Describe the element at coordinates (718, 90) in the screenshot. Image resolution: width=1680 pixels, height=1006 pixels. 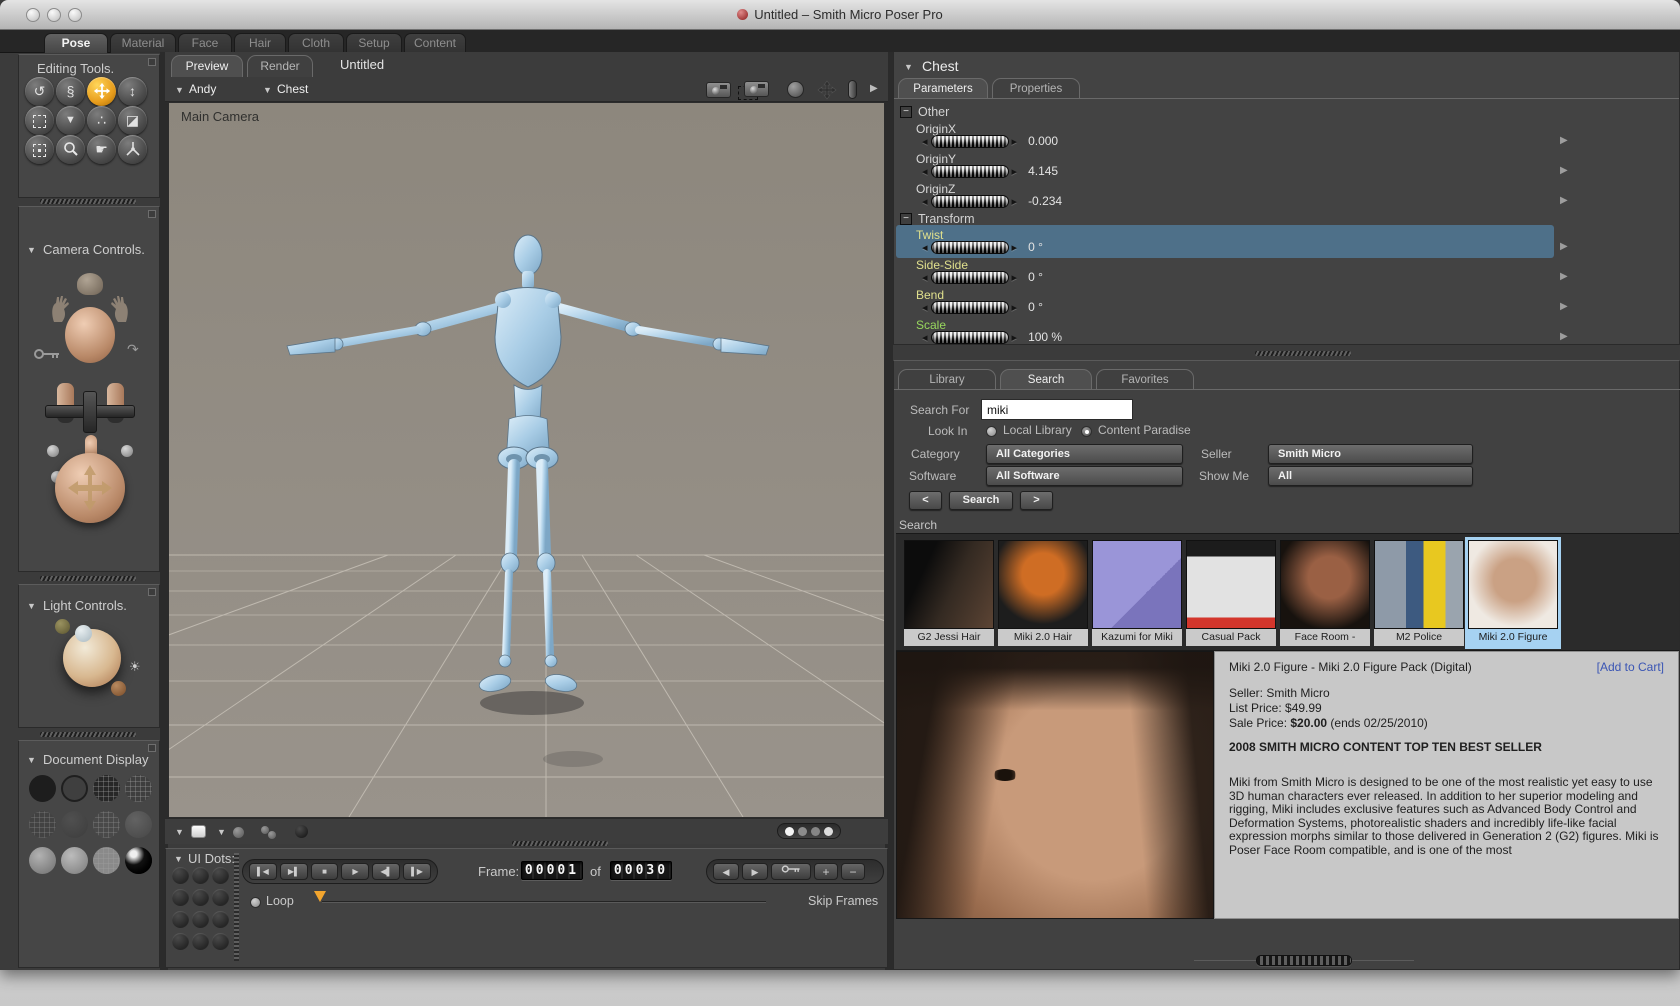
I see `camera-view-icon` at that location.